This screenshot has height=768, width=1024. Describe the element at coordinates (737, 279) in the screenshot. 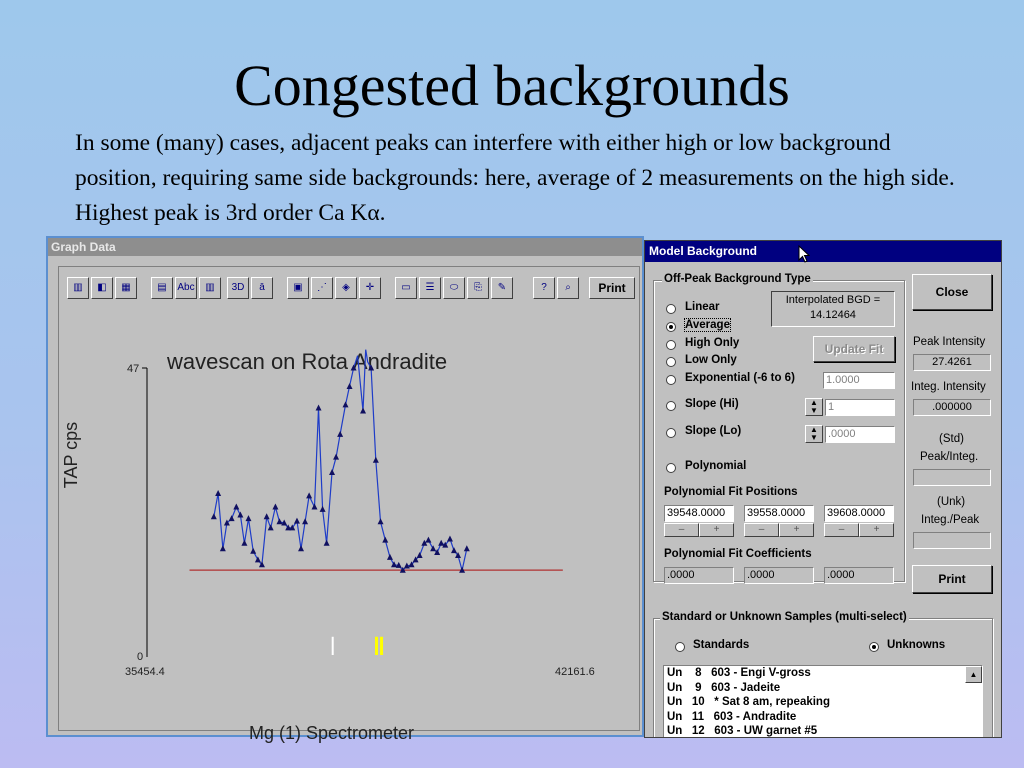

I see `offpeak-group-label: Off-Peak Background Type` at that location.